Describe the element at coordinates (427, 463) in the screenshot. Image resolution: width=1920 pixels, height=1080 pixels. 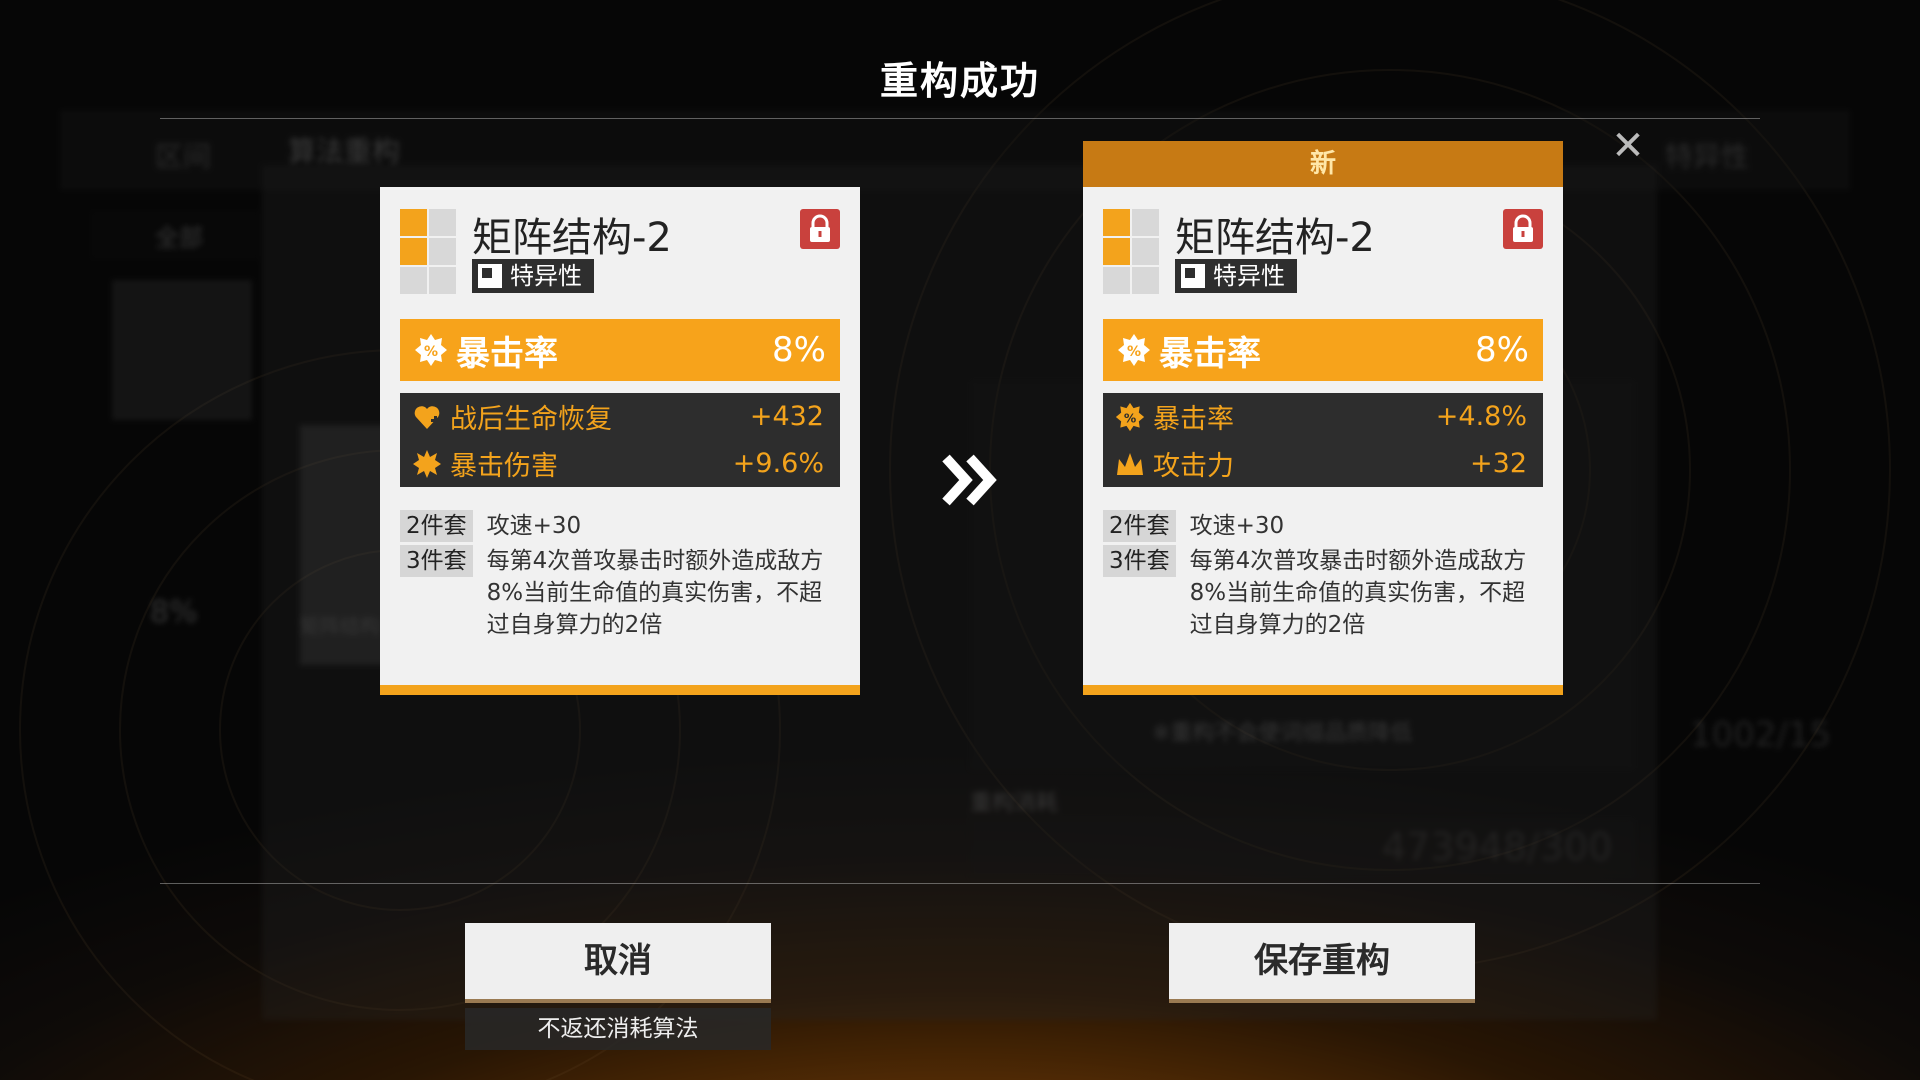
I see `crit-damage-icon` at that location.